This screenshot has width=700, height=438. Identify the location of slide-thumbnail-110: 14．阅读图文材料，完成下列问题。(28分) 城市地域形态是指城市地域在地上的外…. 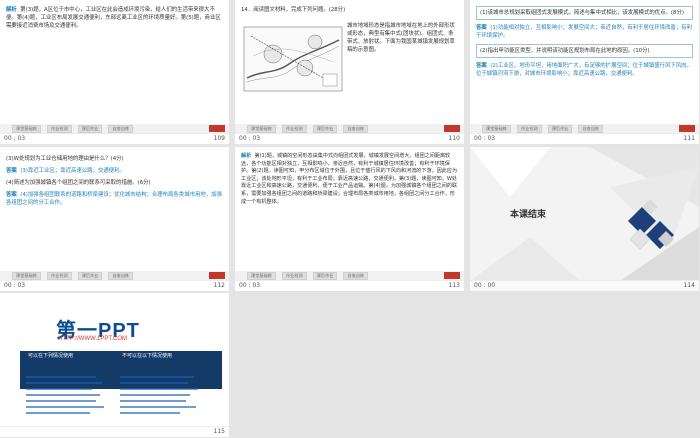
(349, 72).